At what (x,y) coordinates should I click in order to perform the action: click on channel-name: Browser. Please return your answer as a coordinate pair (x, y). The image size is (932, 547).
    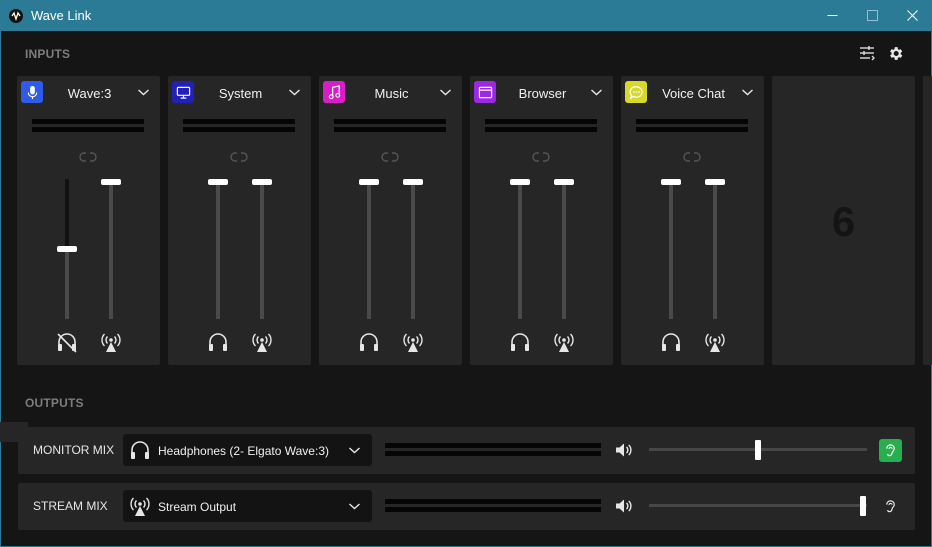
    Looking at the image, I should click on (542, 93).